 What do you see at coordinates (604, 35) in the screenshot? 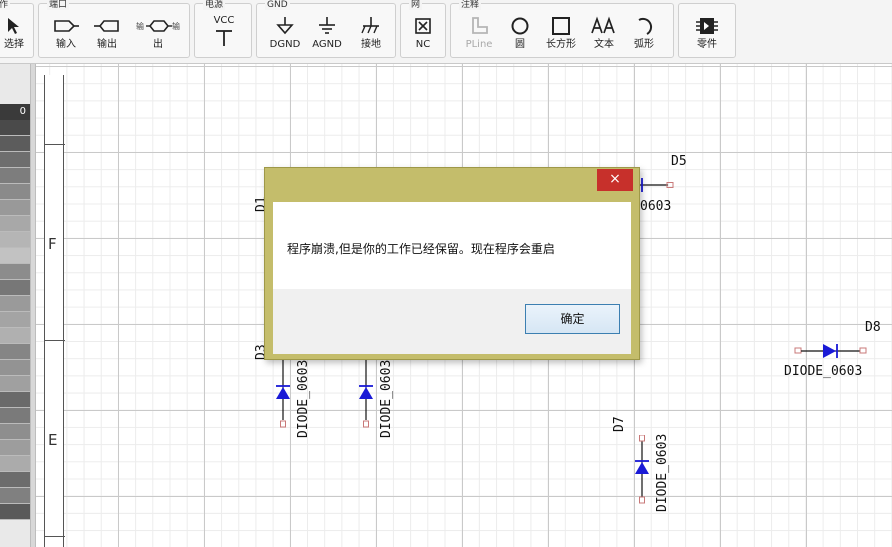
I see `text-tool: 文本` at bounding box center [604, 35].